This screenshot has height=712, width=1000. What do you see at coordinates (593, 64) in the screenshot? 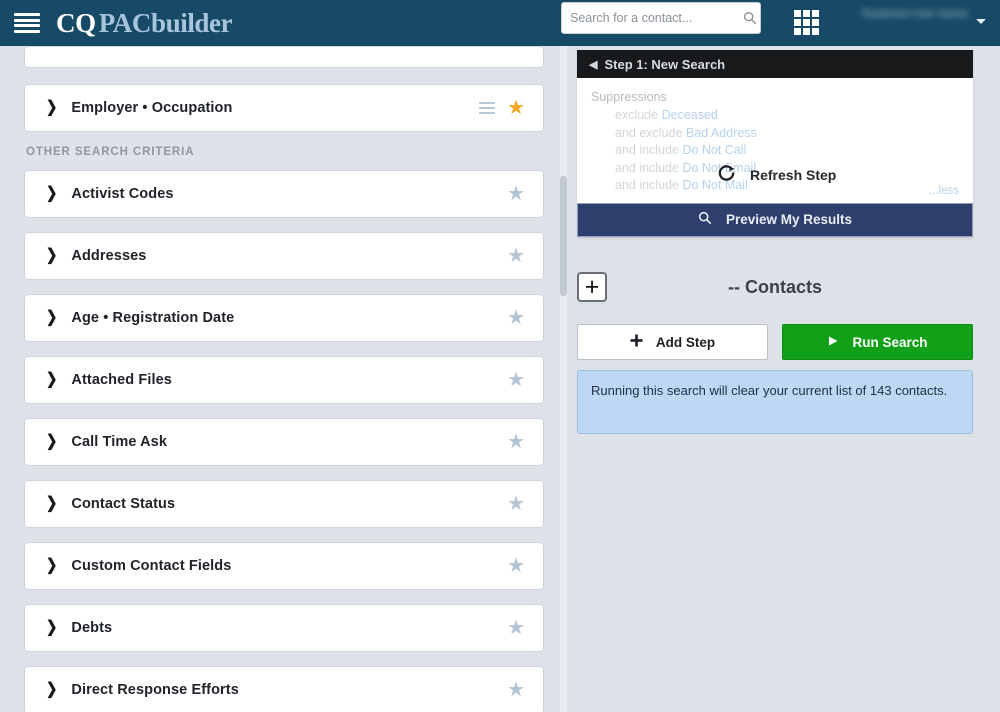
I see `caret-left-icon: ◀` at bounding box center [593, 64].